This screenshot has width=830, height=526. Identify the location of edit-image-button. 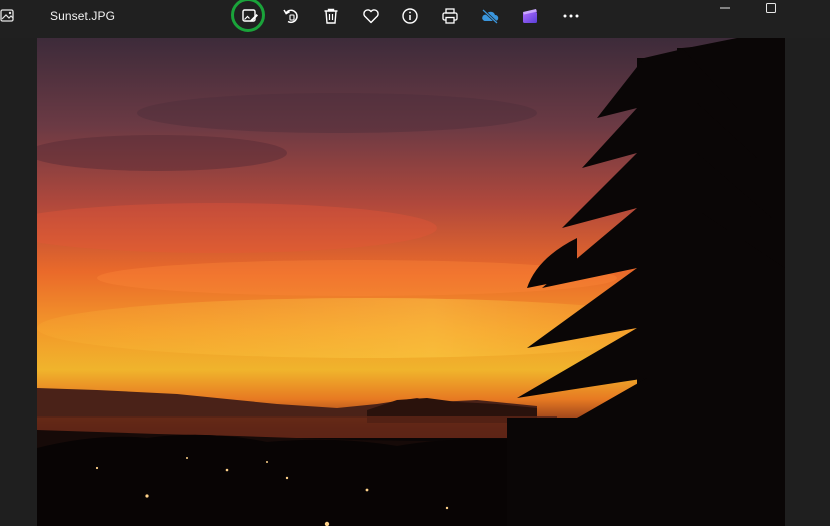
(250, 16).